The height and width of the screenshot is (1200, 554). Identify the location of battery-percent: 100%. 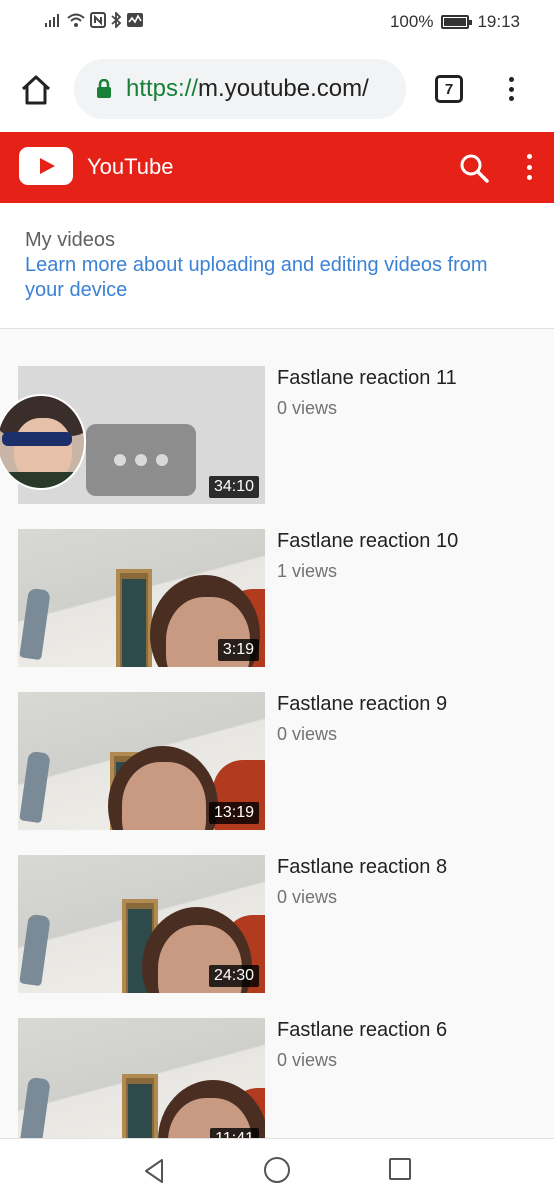
(411, 21).